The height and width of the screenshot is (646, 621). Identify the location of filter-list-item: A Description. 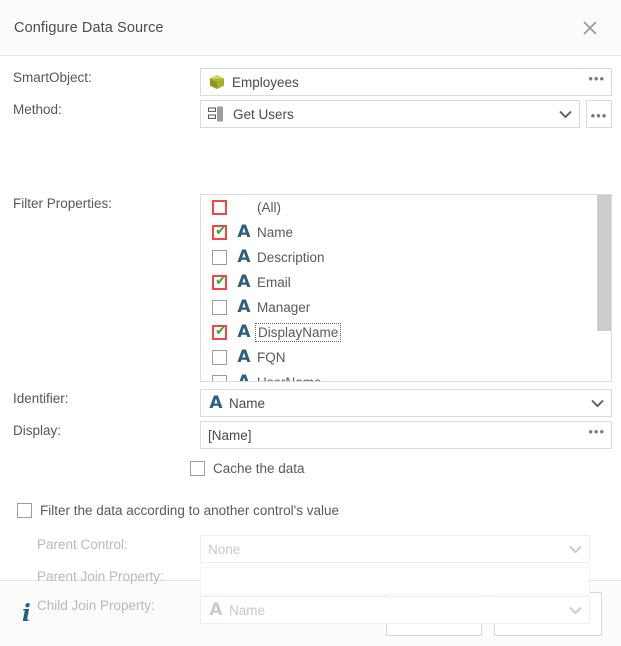
(406, 257).